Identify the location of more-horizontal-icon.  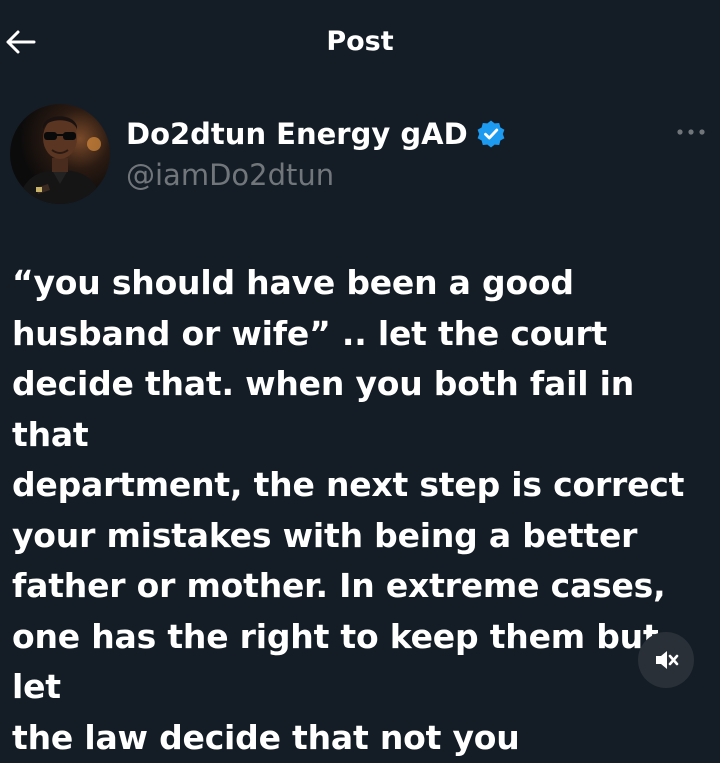
(691, 132).